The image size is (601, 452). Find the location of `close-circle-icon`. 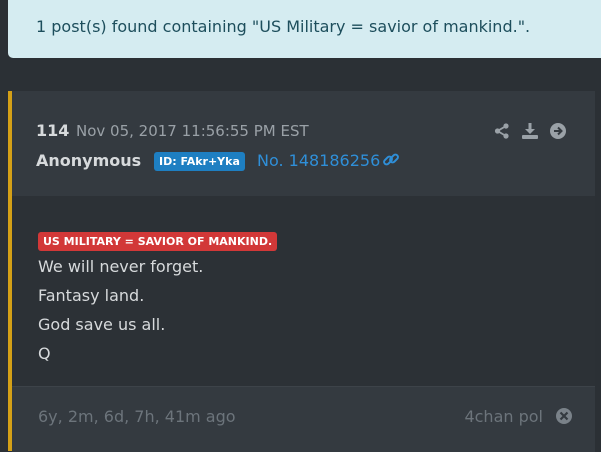

close-circle-icon is located at coordinates (564, 416).